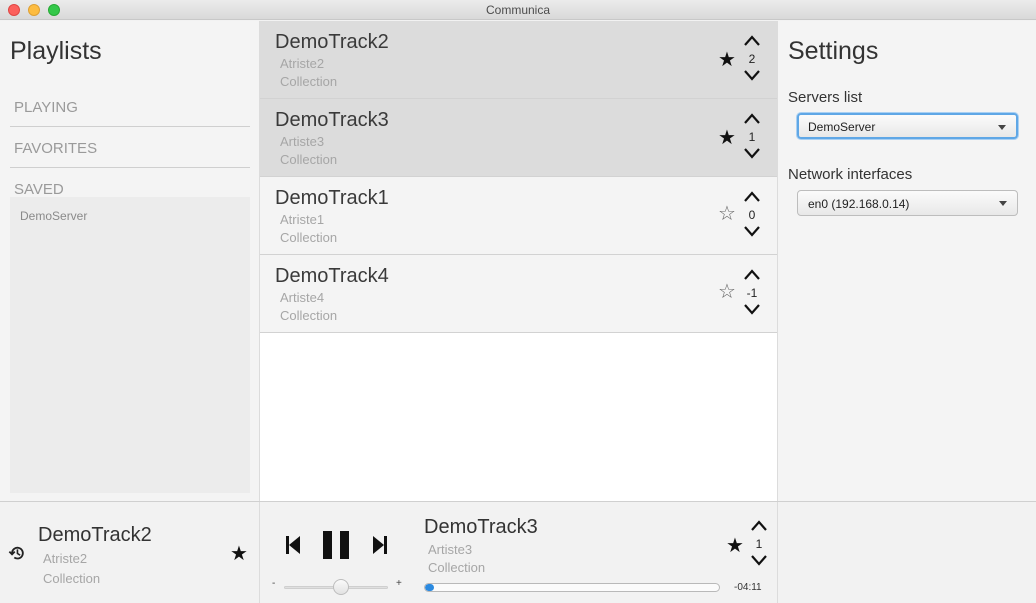 This screenshot has width=1036, height=603. Describe the element at coordinates (56, 51) in the screenshot. I see `playlists-title: Playlists` at that location.